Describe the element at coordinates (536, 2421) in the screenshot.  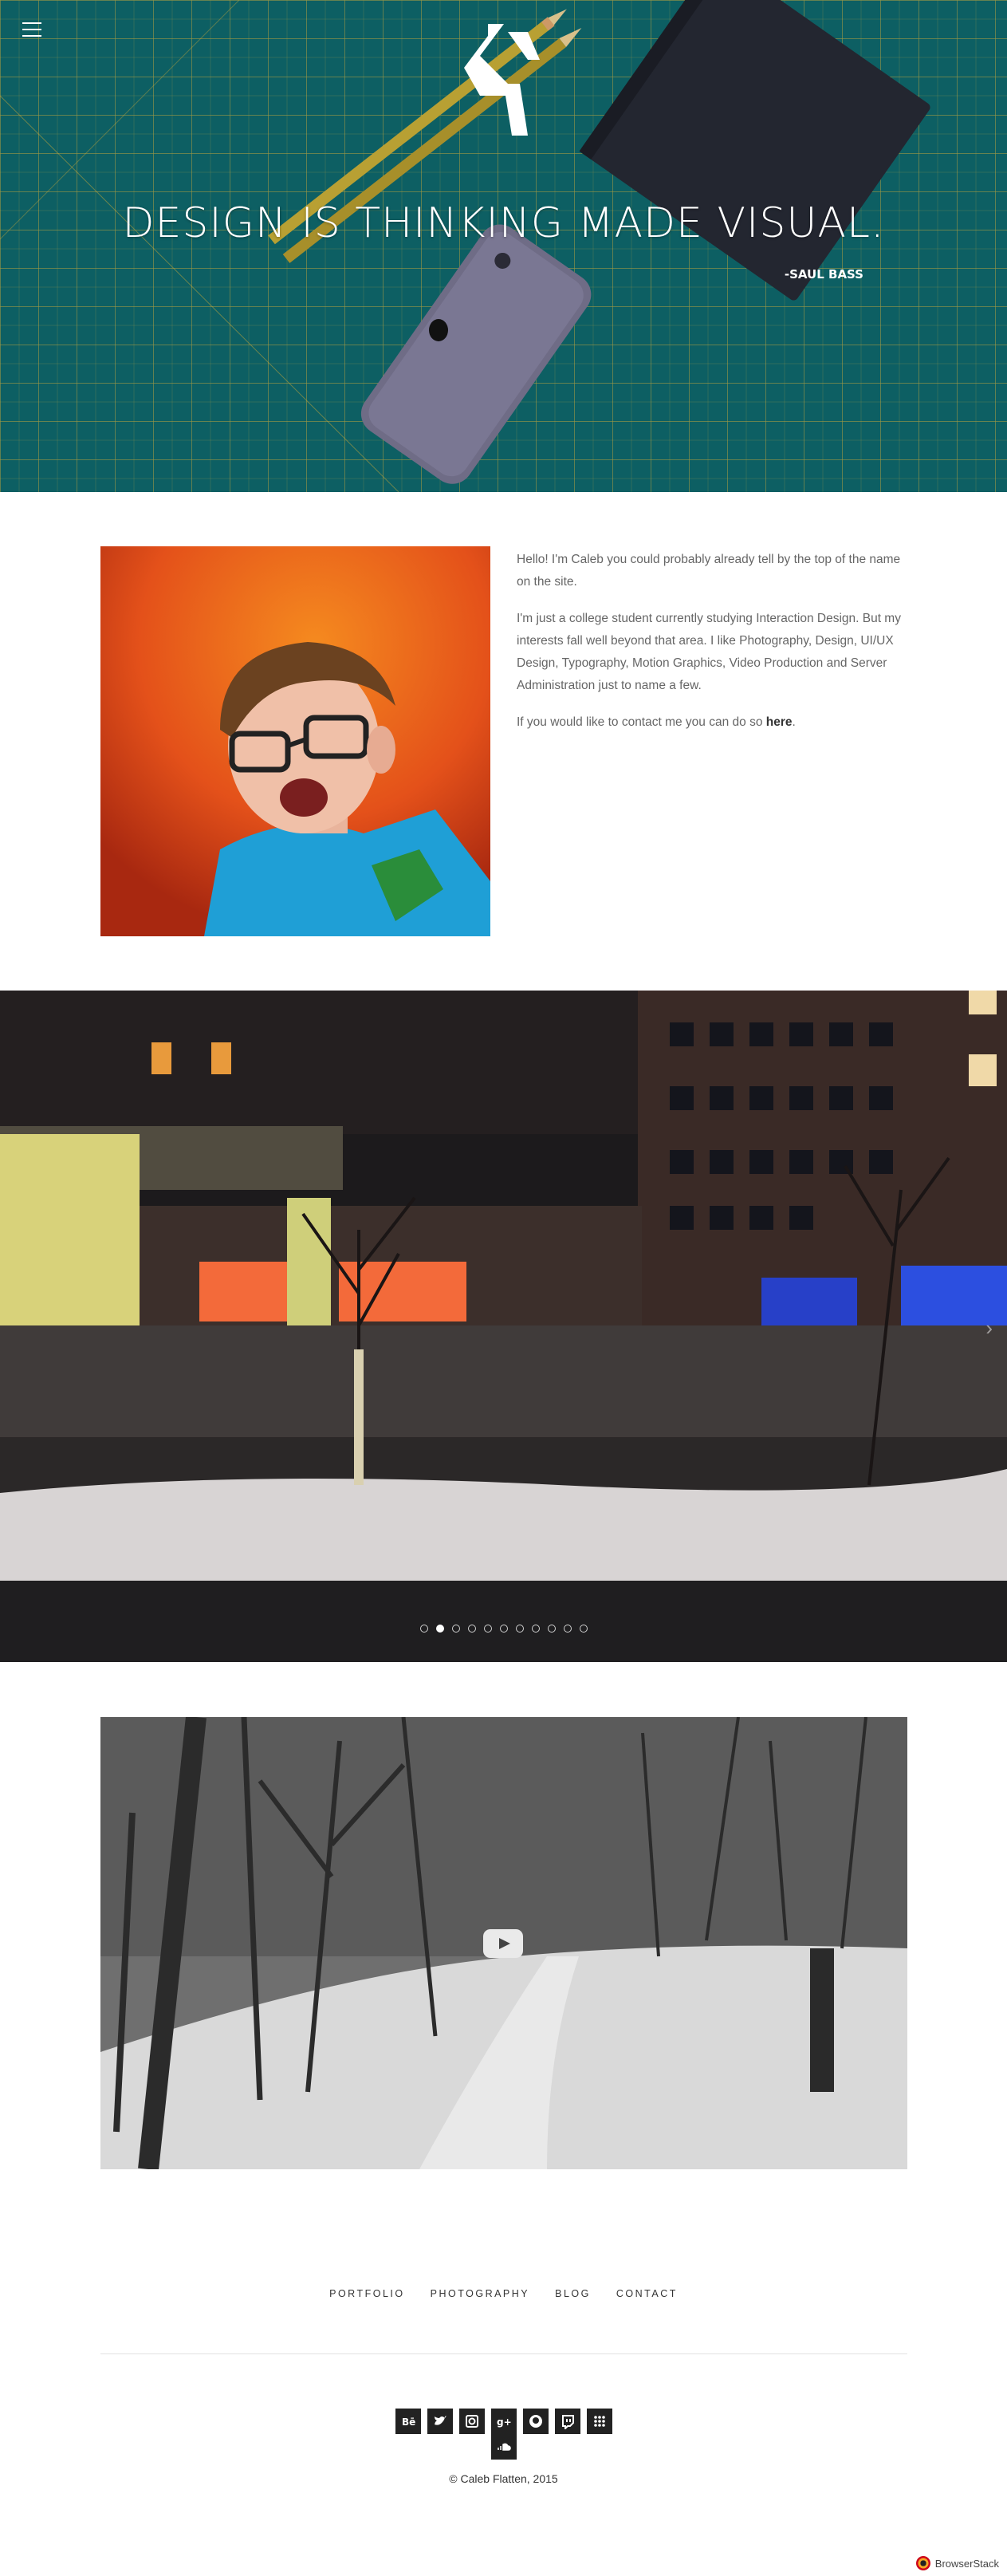
I see `github-icon` at that location.